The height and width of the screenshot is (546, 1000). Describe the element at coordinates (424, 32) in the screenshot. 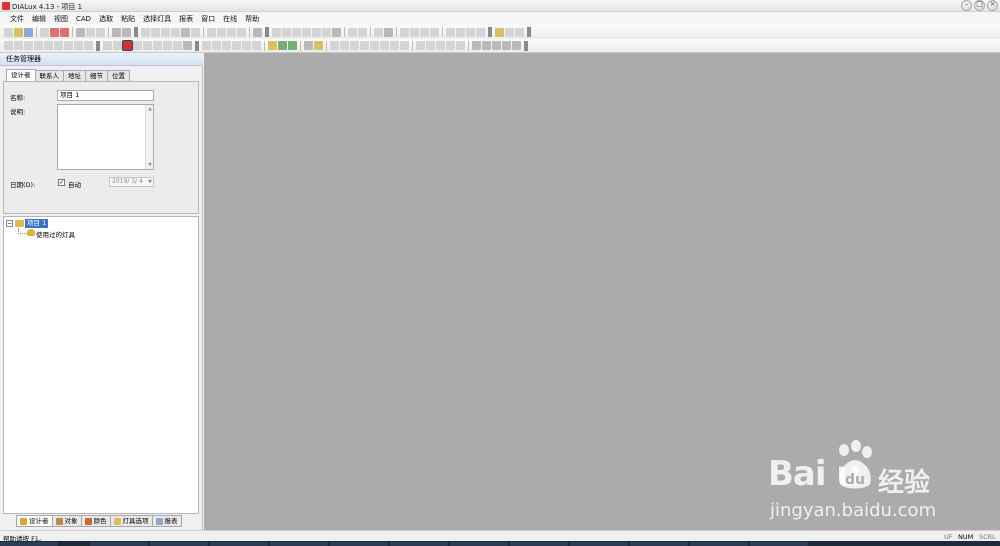

I see `grid-line-3-icon` at that location.